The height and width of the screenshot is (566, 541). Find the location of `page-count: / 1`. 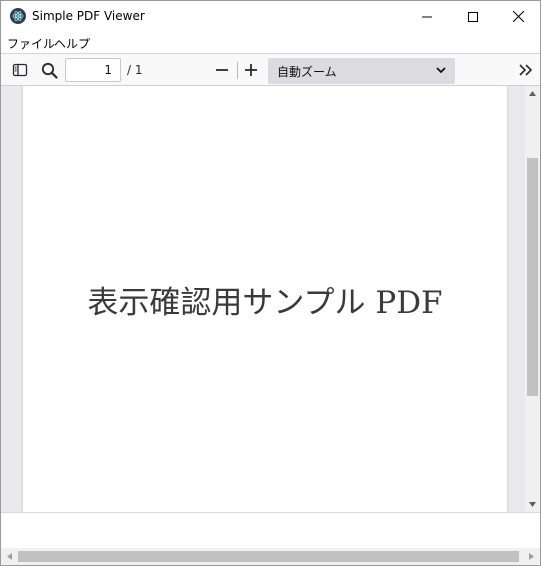

page-count: / 1 is located at coordinates (135, 70).